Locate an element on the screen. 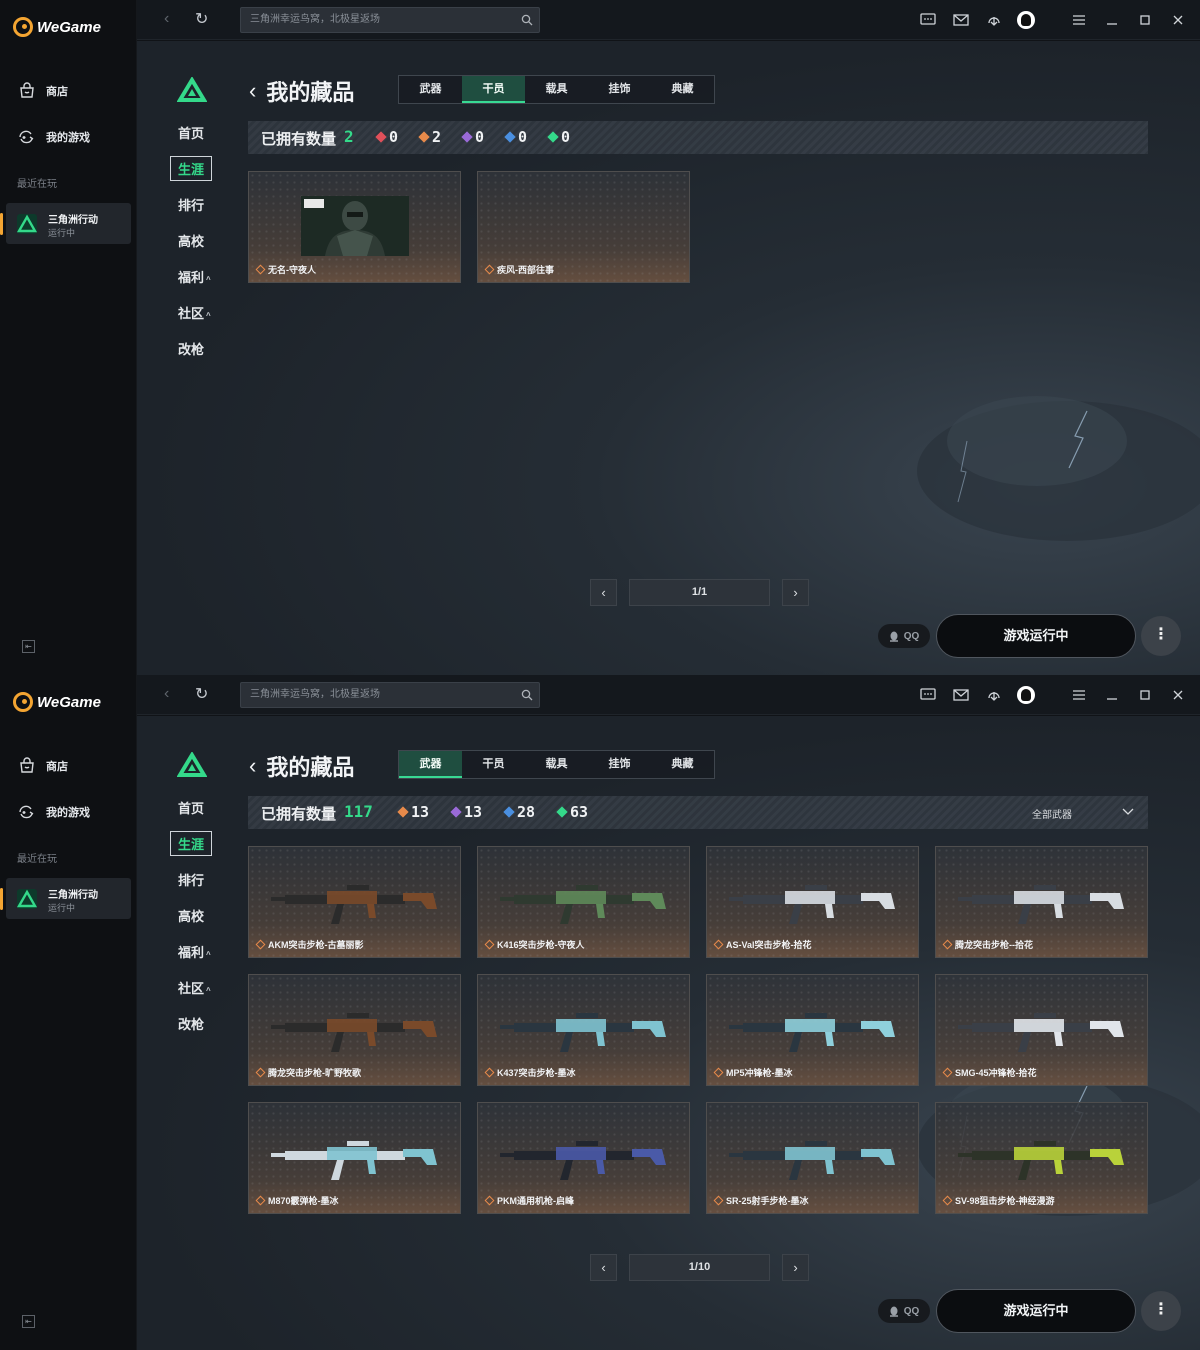  rarity-green-icon is located at coordinates (553, 137).